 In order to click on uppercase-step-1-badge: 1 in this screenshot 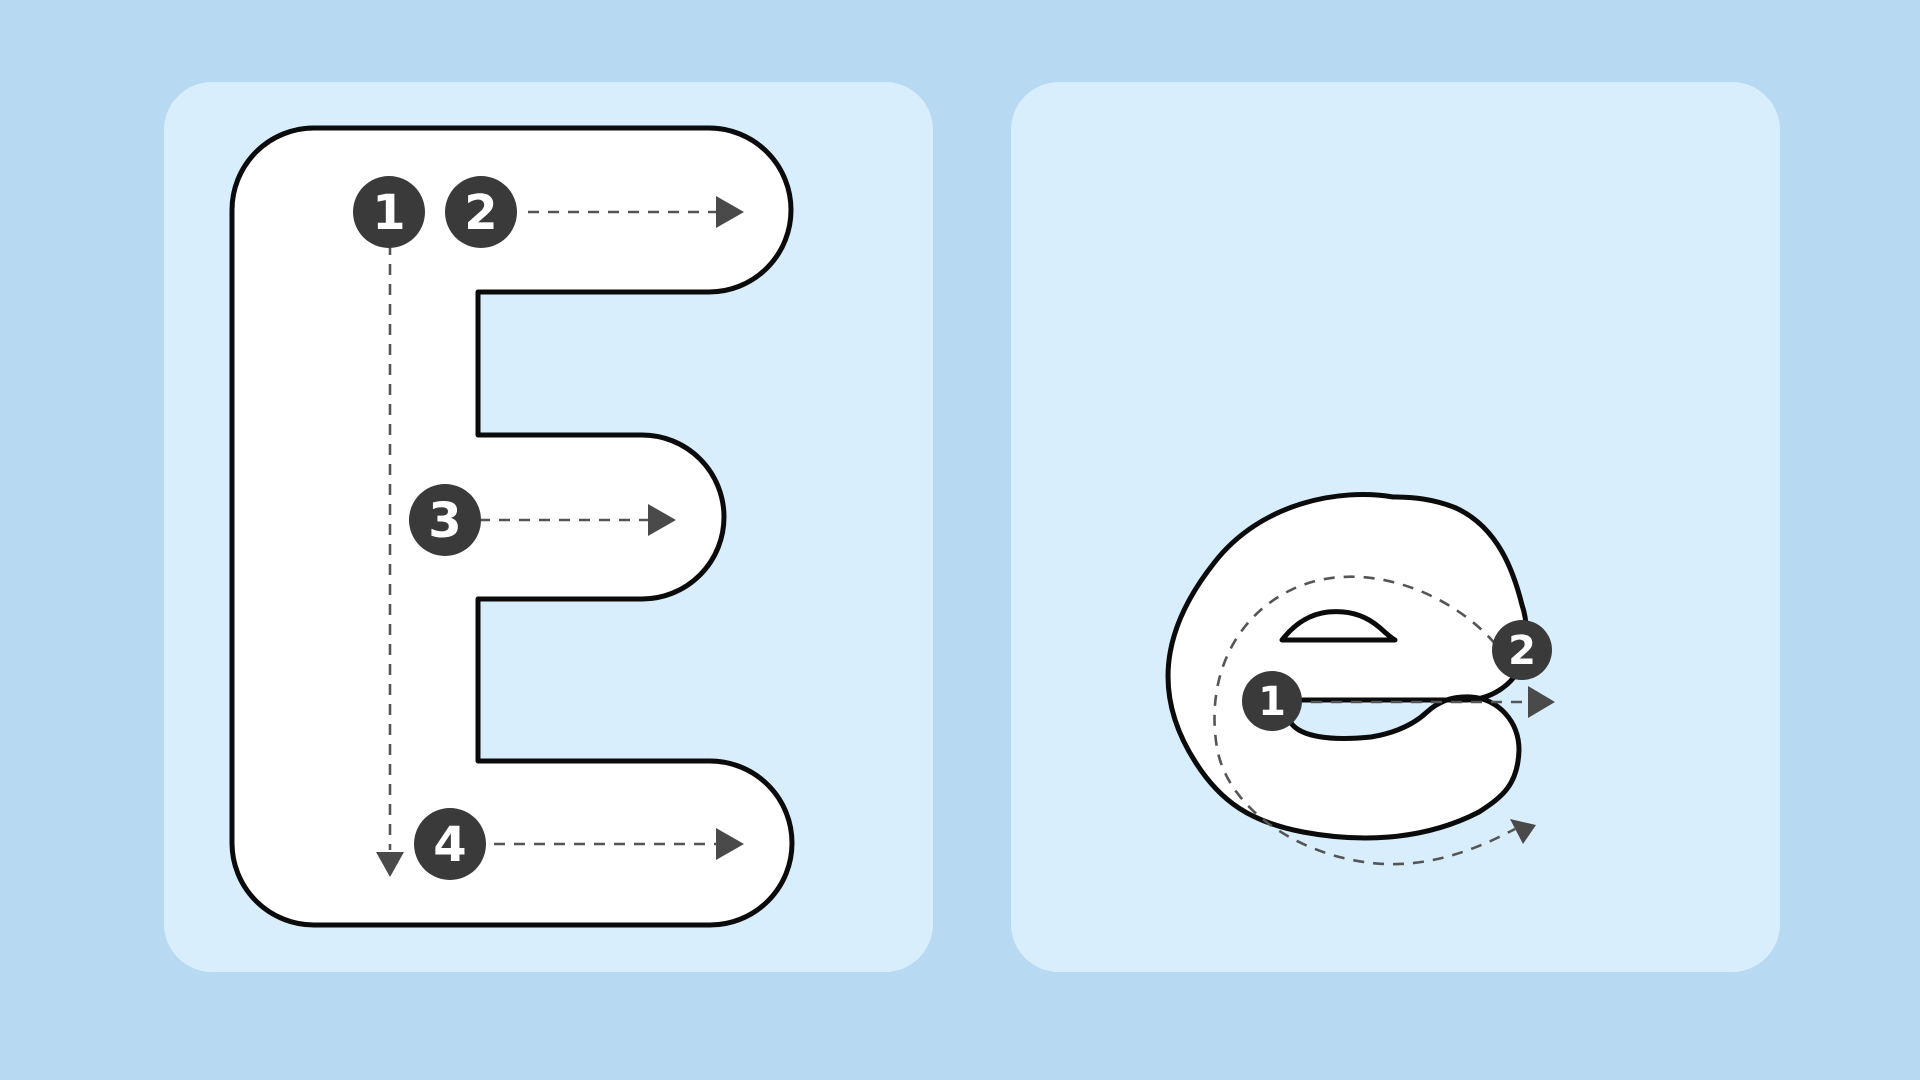, I will do `click(389, 212)`.